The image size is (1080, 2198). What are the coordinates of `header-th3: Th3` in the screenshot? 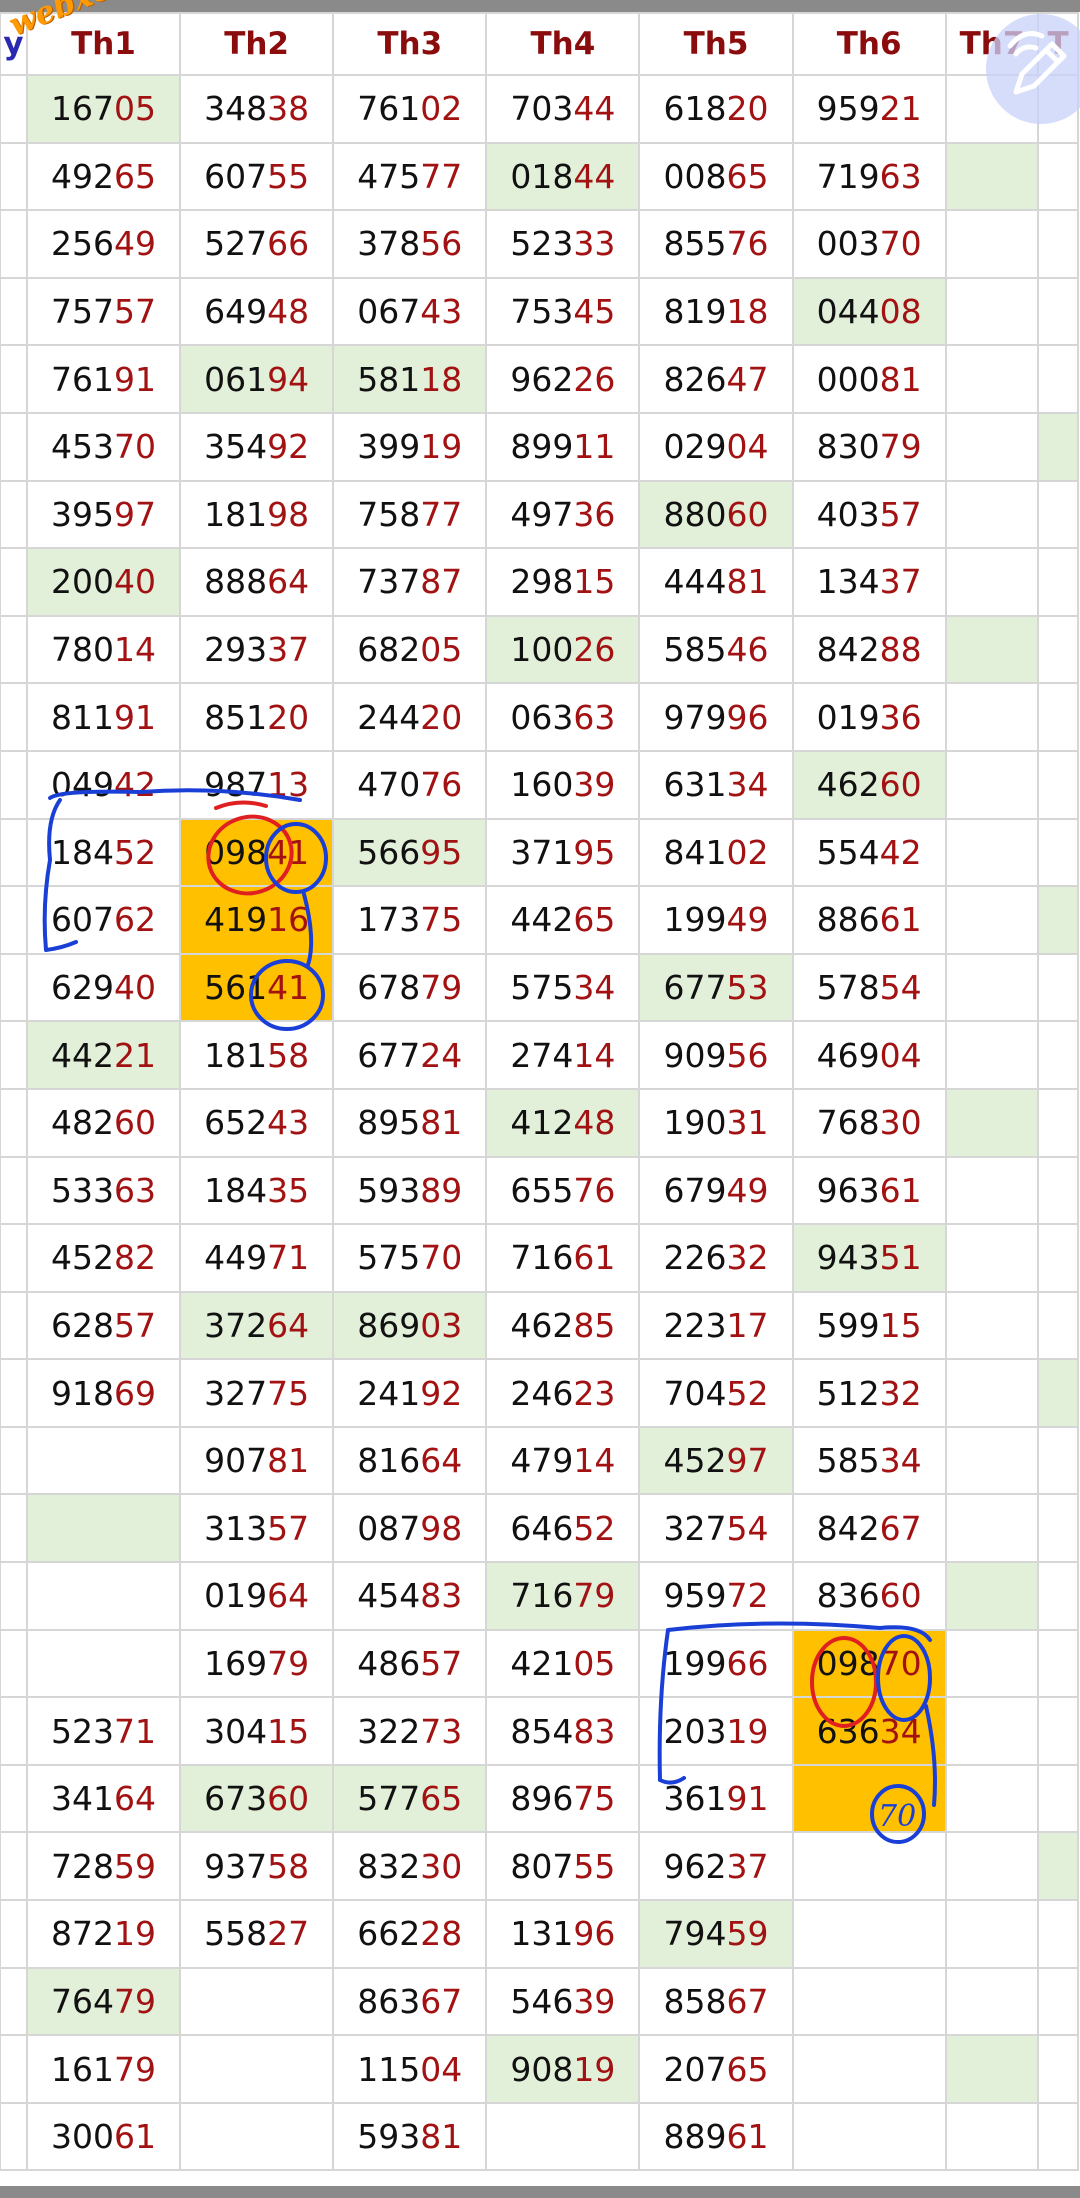 It's located at (410, 44).